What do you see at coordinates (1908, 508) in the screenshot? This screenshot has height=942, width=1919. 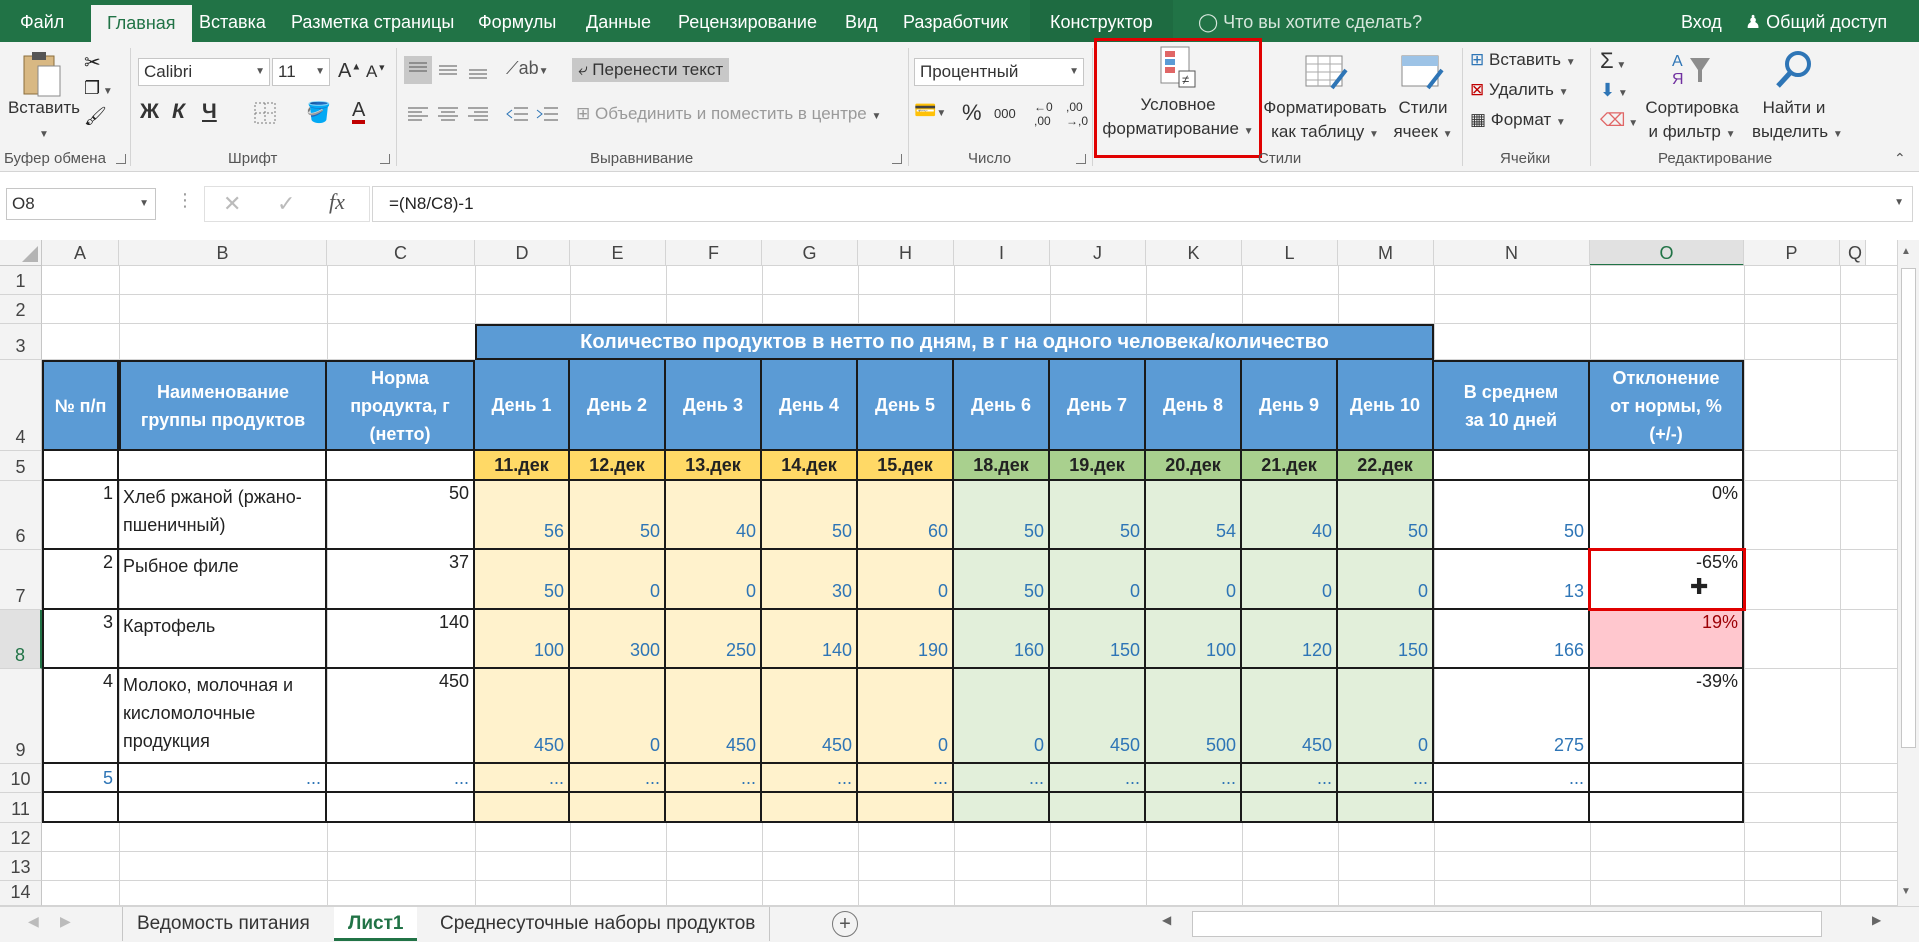 I see `vertical-scroll-thumb` at bounding box center [1908, 508].